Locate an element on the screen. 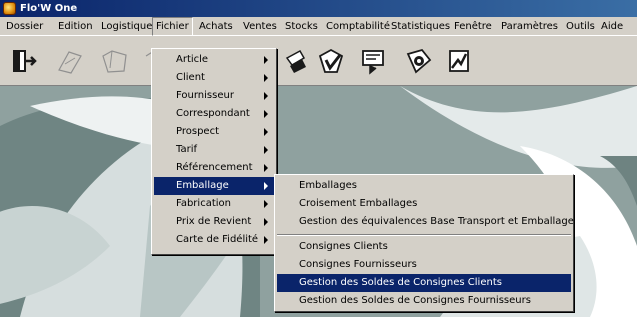  menu-dossier: Dossier is located at coordinates (24, 26).